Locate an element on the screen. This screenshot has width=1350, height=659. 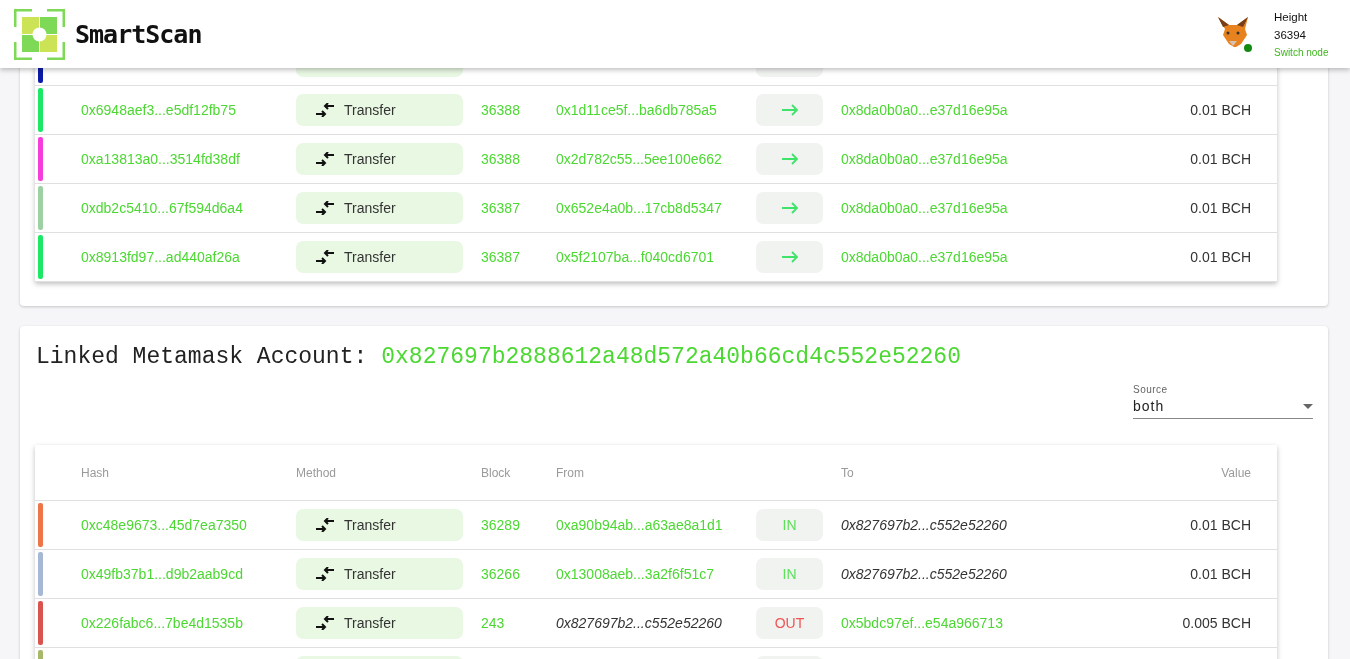
hash-link: 0x6948aef3...e5df12fb75 is located at coordinates (188, 110).